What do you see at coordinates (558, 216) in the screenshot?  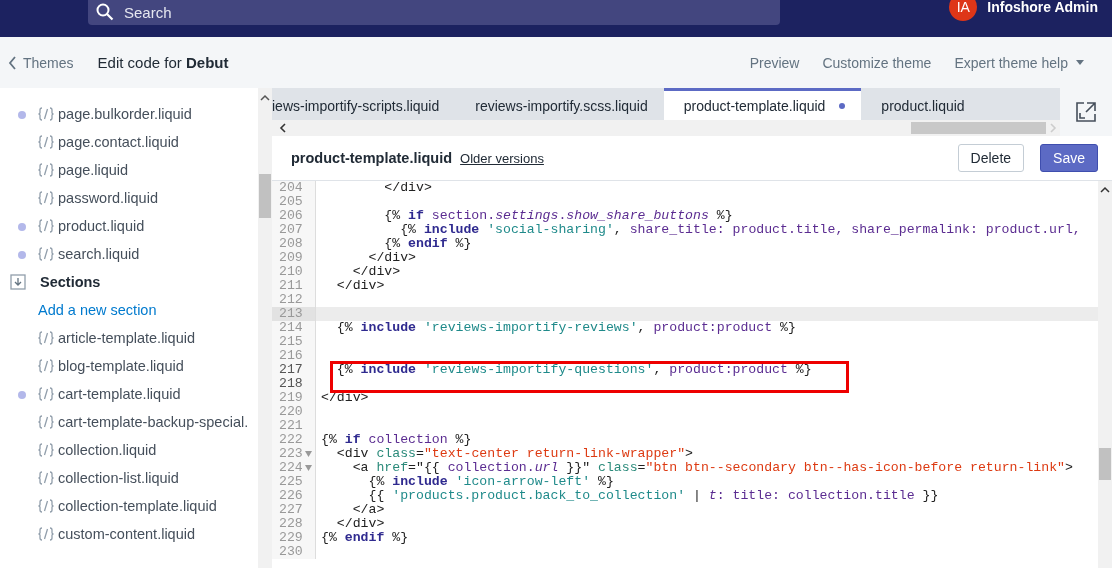 I see `code-text: {% if section.settings.show_share_buttons %}` at bounding box center [558, 216].